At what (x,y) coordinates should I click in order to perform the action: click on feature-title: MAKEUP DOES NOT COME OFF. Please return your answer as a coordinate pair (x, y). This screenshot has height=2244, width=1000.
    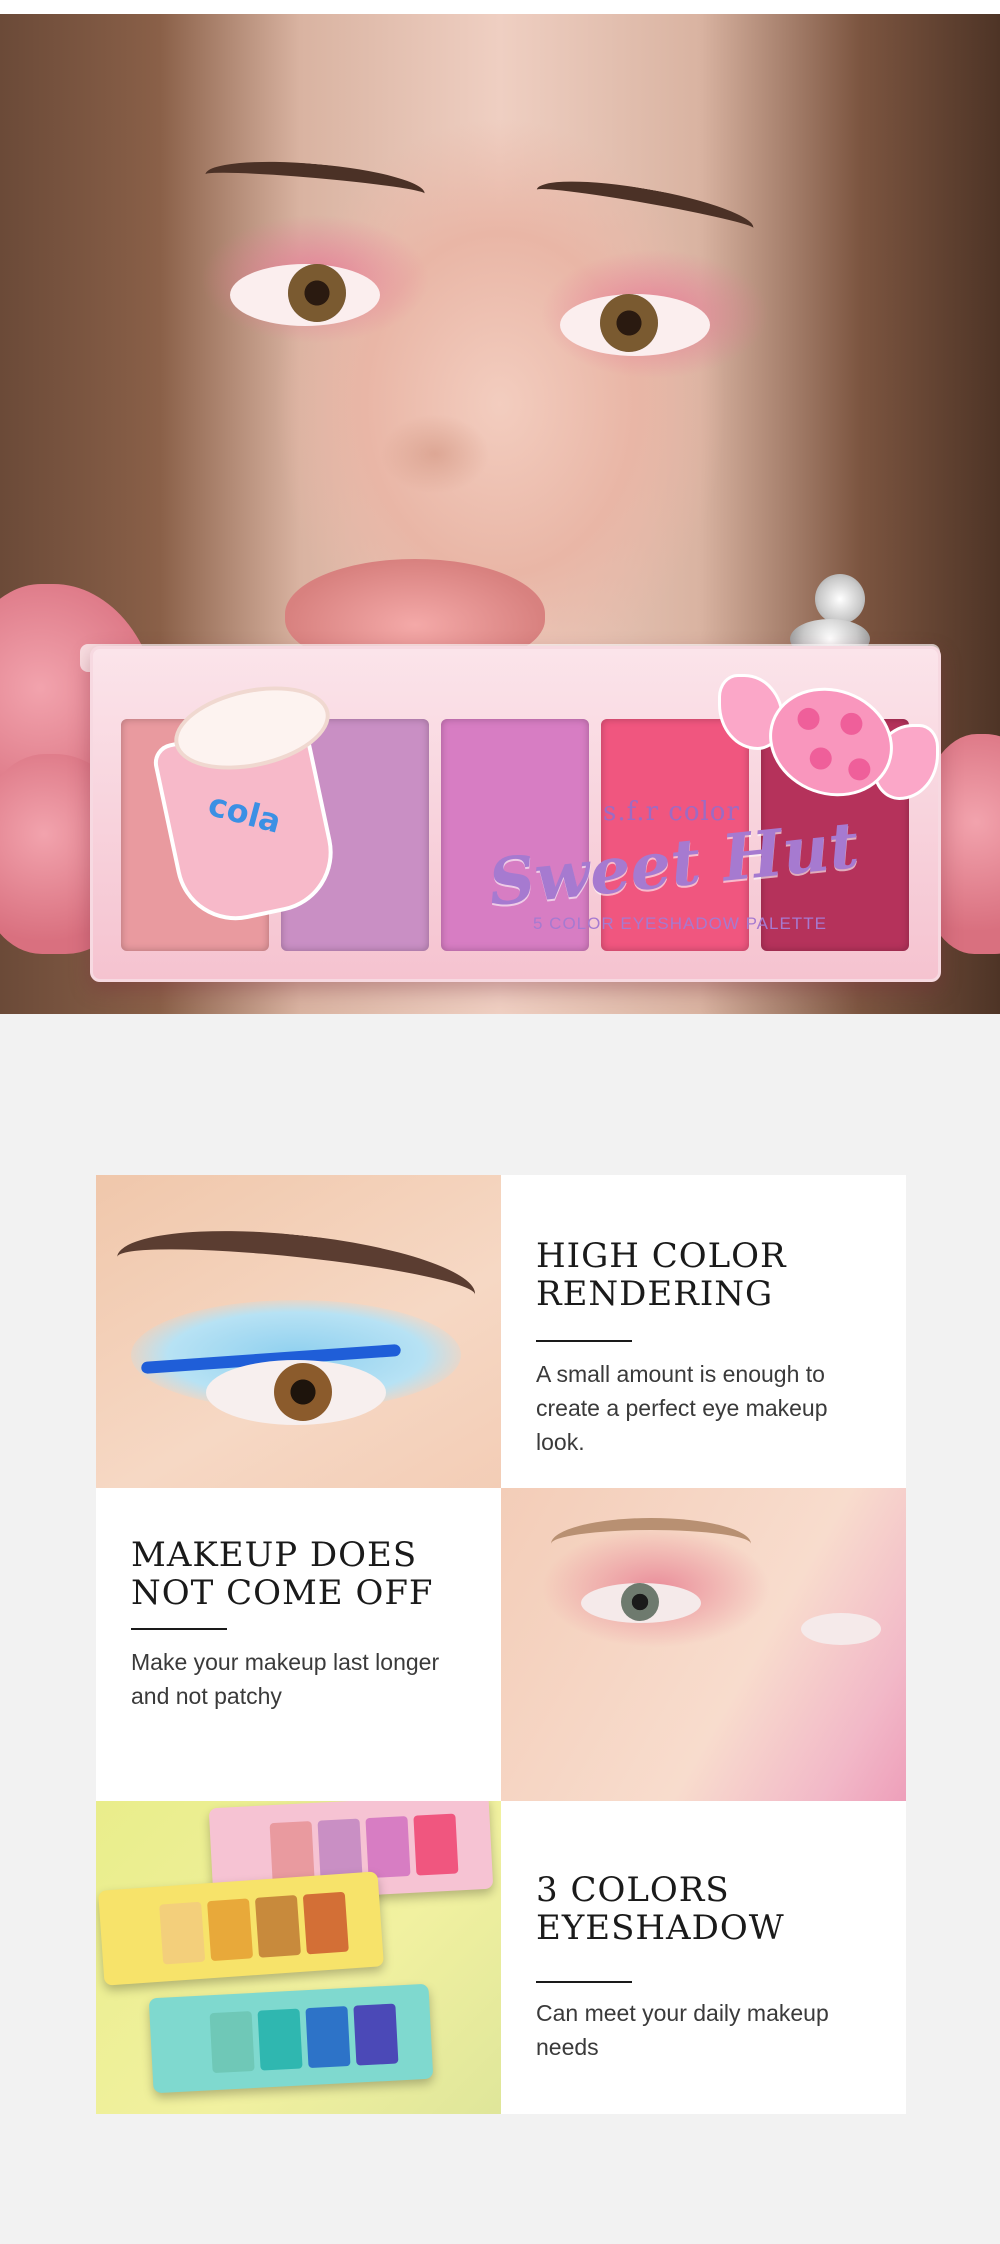
    Looking at the image, I should click on (282, 1574).